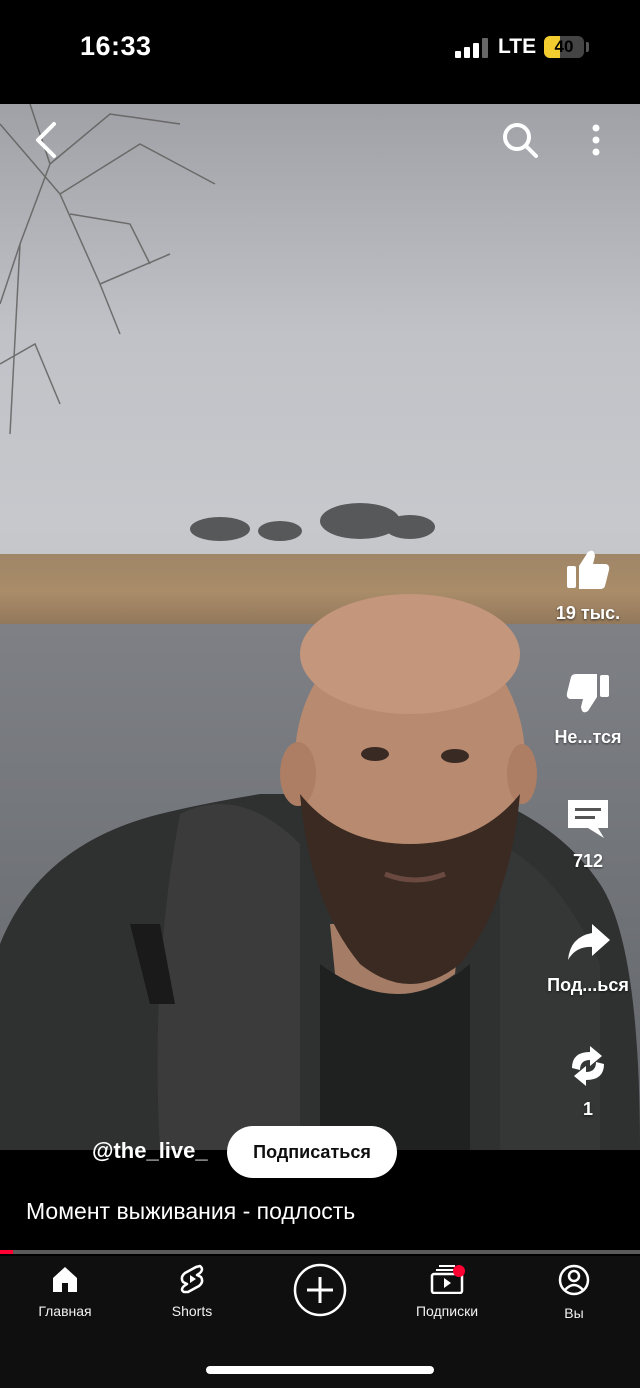 The height and width of the screenshot is (1388, 640). I want to click on comment-count: 712, so click(588, 861).